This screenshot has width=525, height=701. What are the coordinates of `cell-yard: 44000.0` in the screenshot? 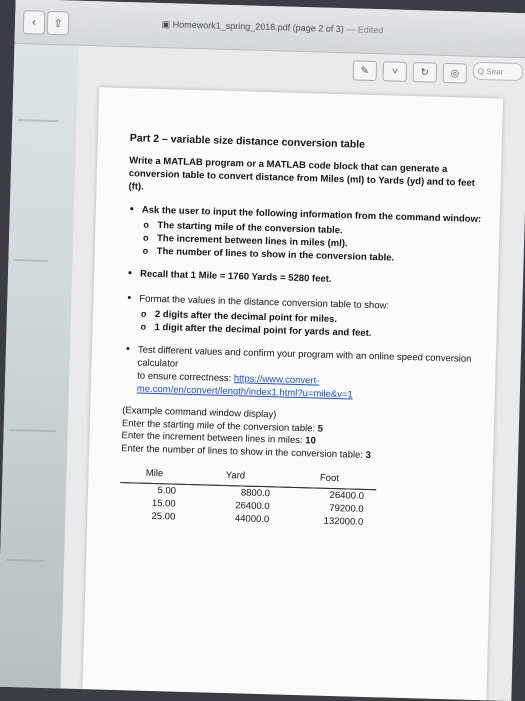 It's located at (252, 519).